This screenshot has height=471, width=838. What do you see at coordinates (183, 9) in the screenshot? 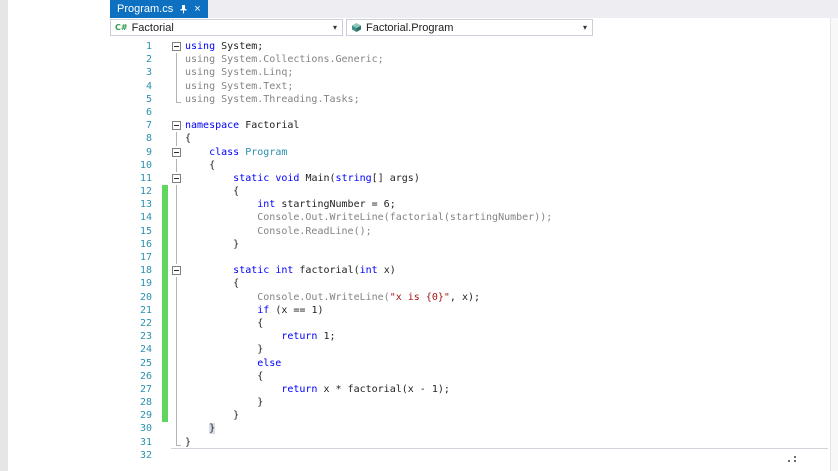
I see `pin-icon` at bounding box center [183, 9].